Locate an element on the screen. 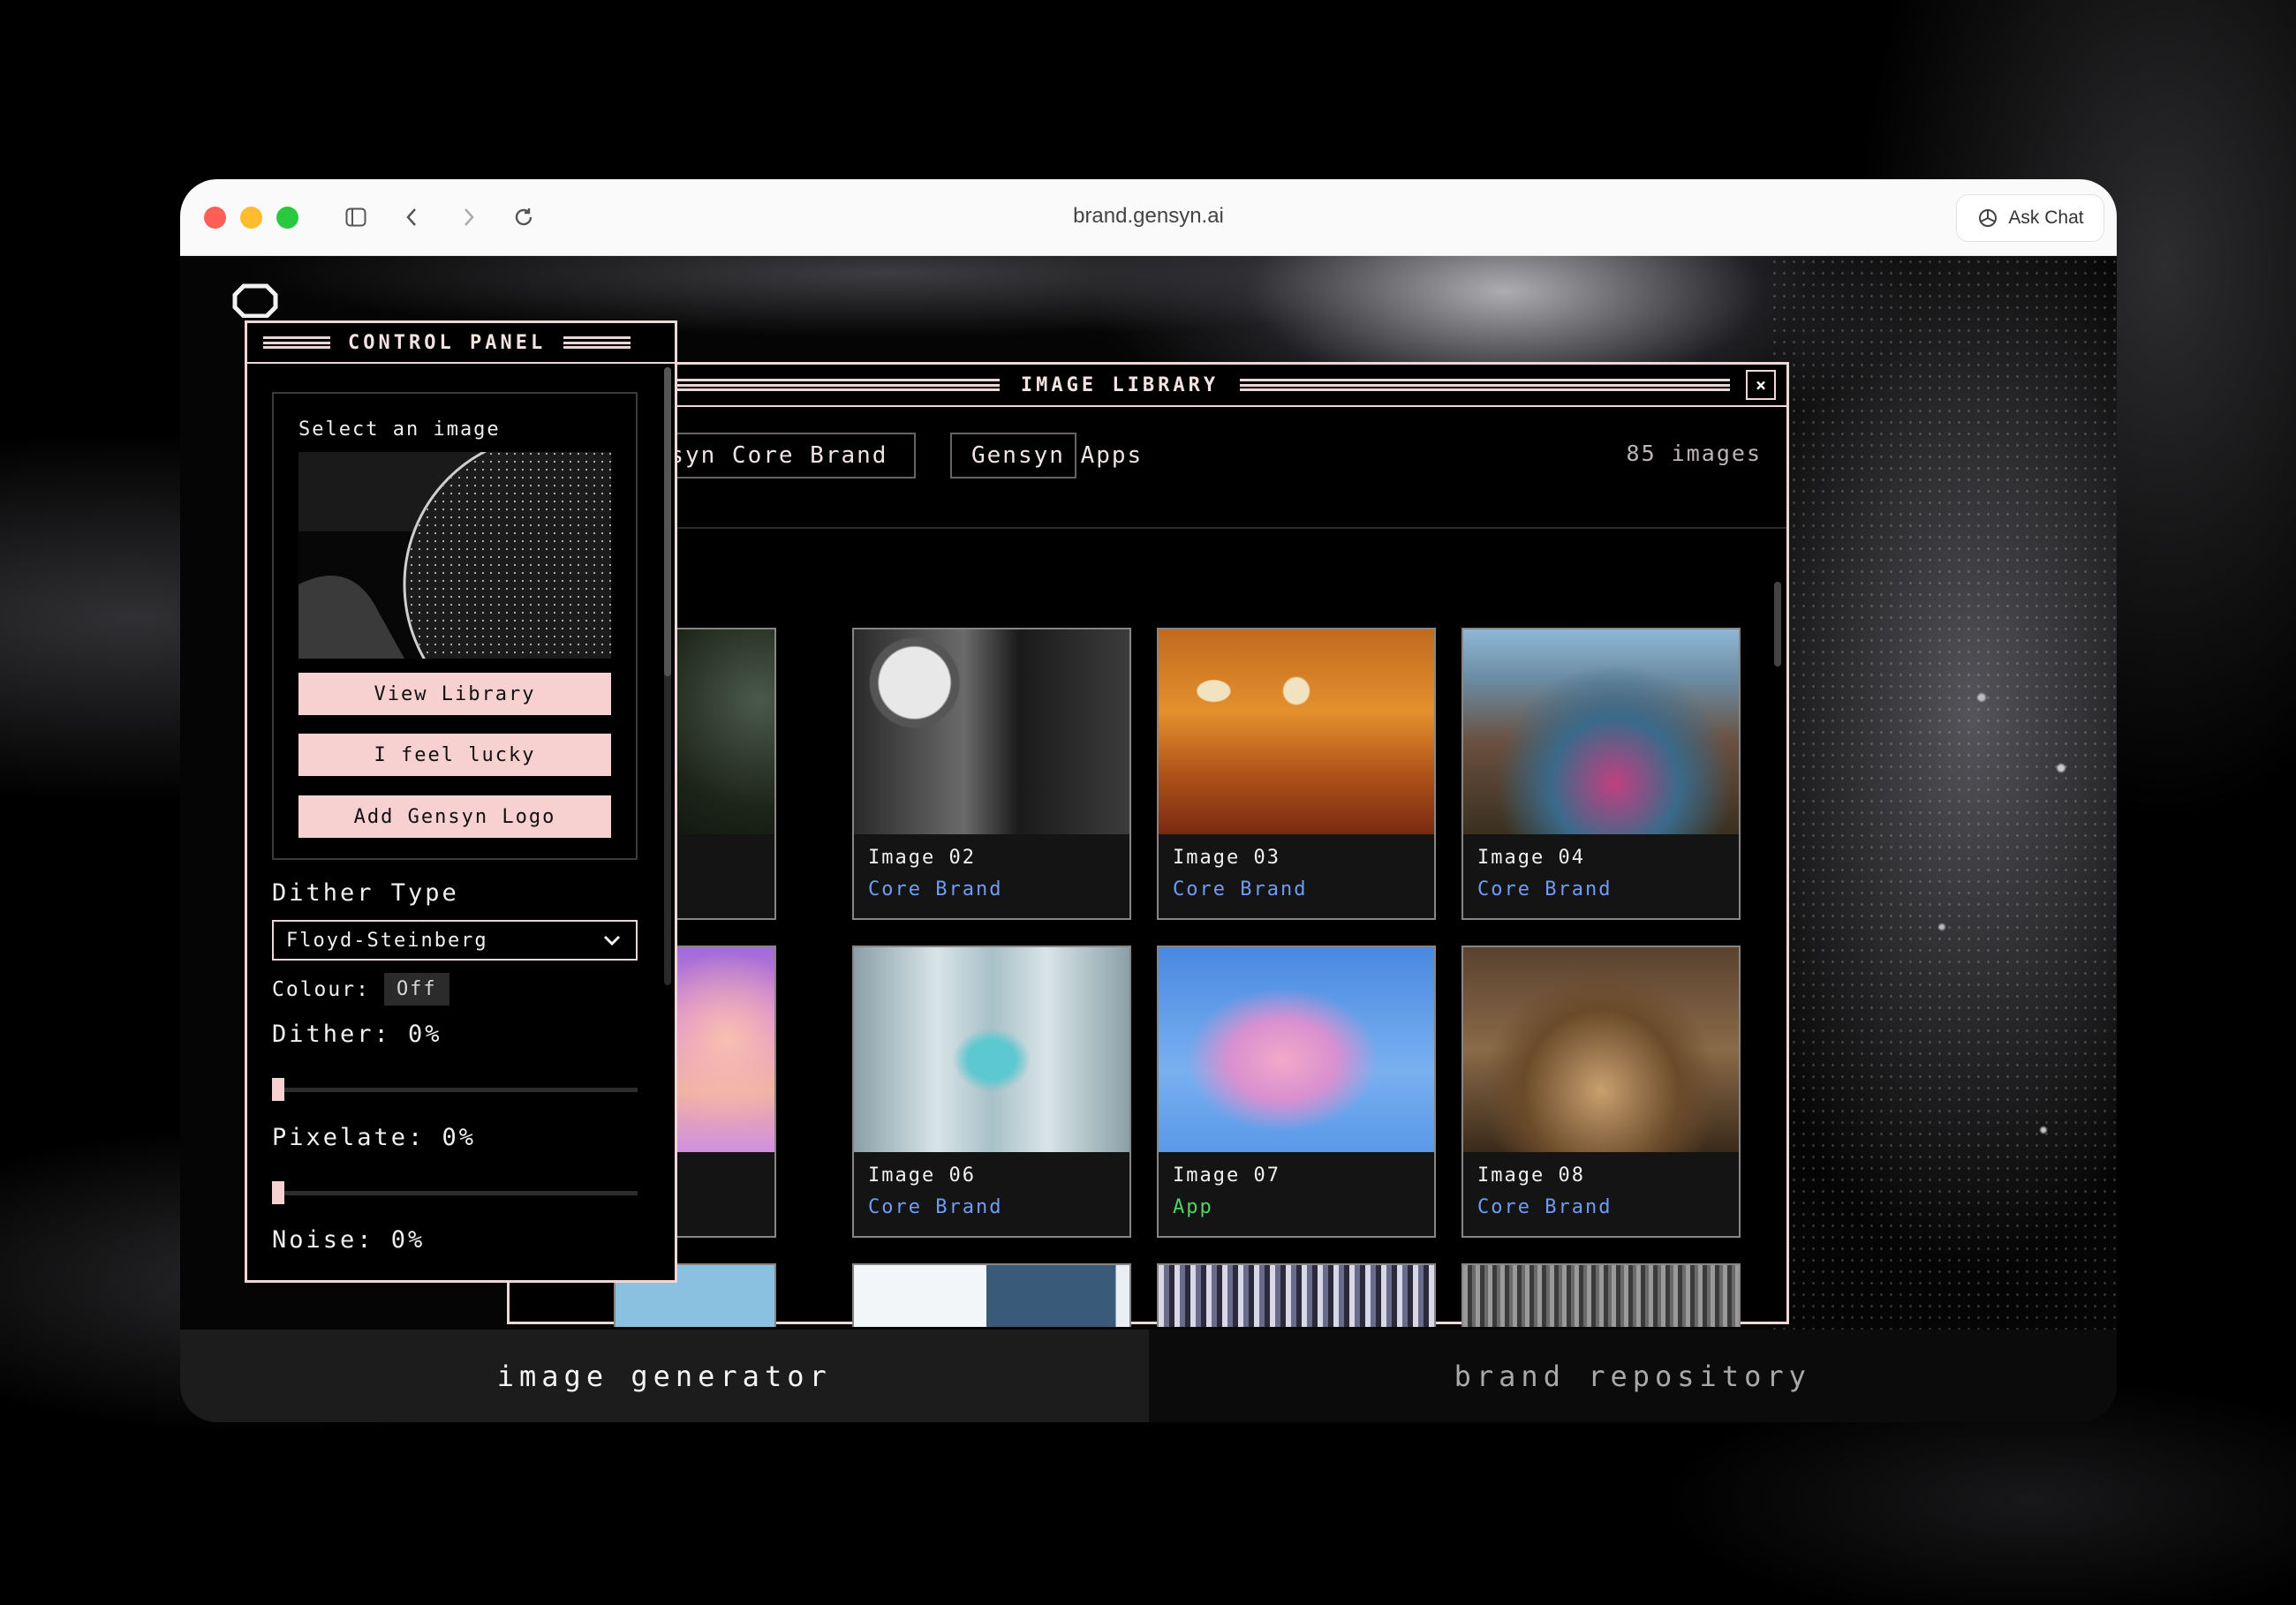  pixelate-label: Pixelate: 0% is located at coordinates (375, 1137).